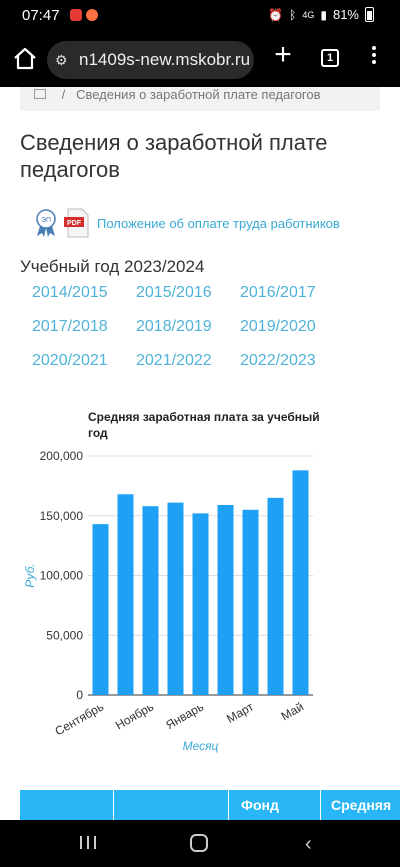  What do you see at coordinates (64, 635) in the screenshot?
I see `y-tick-label: 50,000` at bounding box center [64, 635].